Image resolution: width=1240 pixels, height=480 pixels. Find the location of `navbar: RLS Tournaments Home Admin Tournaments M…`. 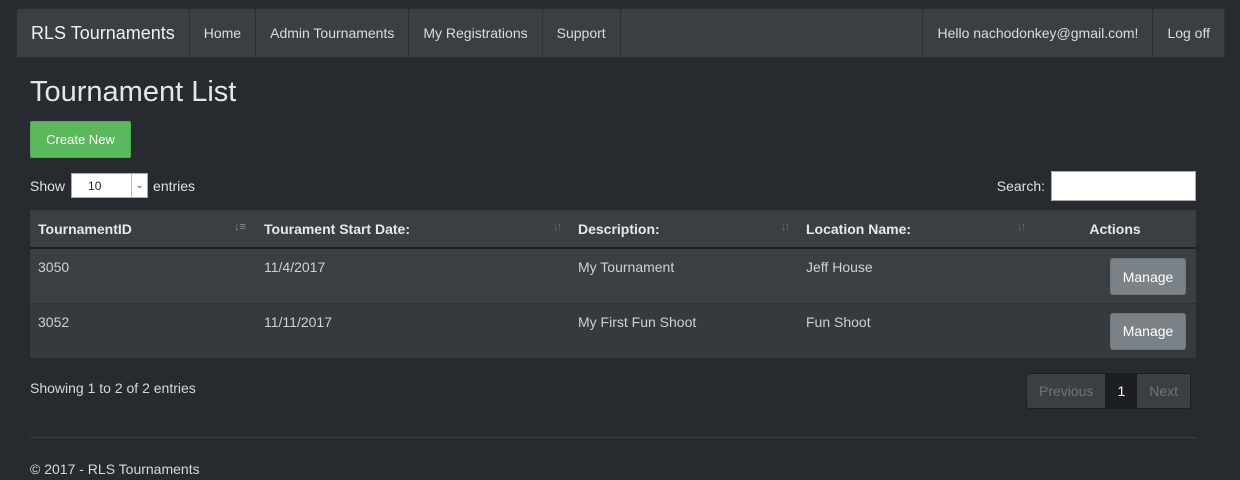

navbar: RLS Tournaments Home Admin Tournaments M… is located at coordinates (621, 33).